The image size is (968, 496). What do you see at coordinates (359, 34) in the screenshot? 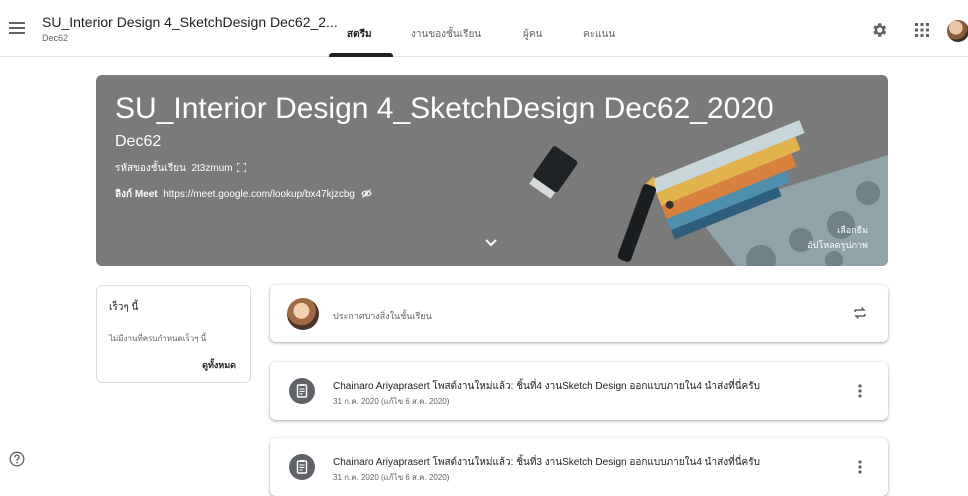
I see `tab-stream: สตรีม` at bounding box center [359, 34].